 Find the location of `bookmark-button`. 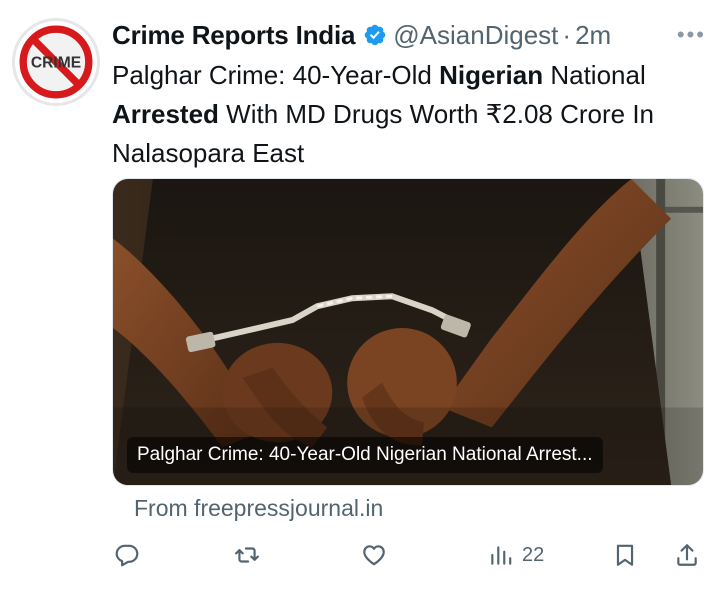

bookmark-button is located at coordinates (625, 555).